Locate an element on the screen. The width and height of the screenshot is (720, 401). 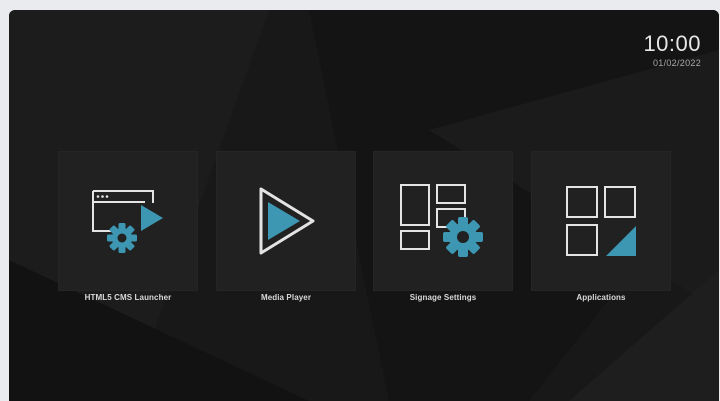
label-signage-settings: Signage Settings is located at coordinates (443, 297).